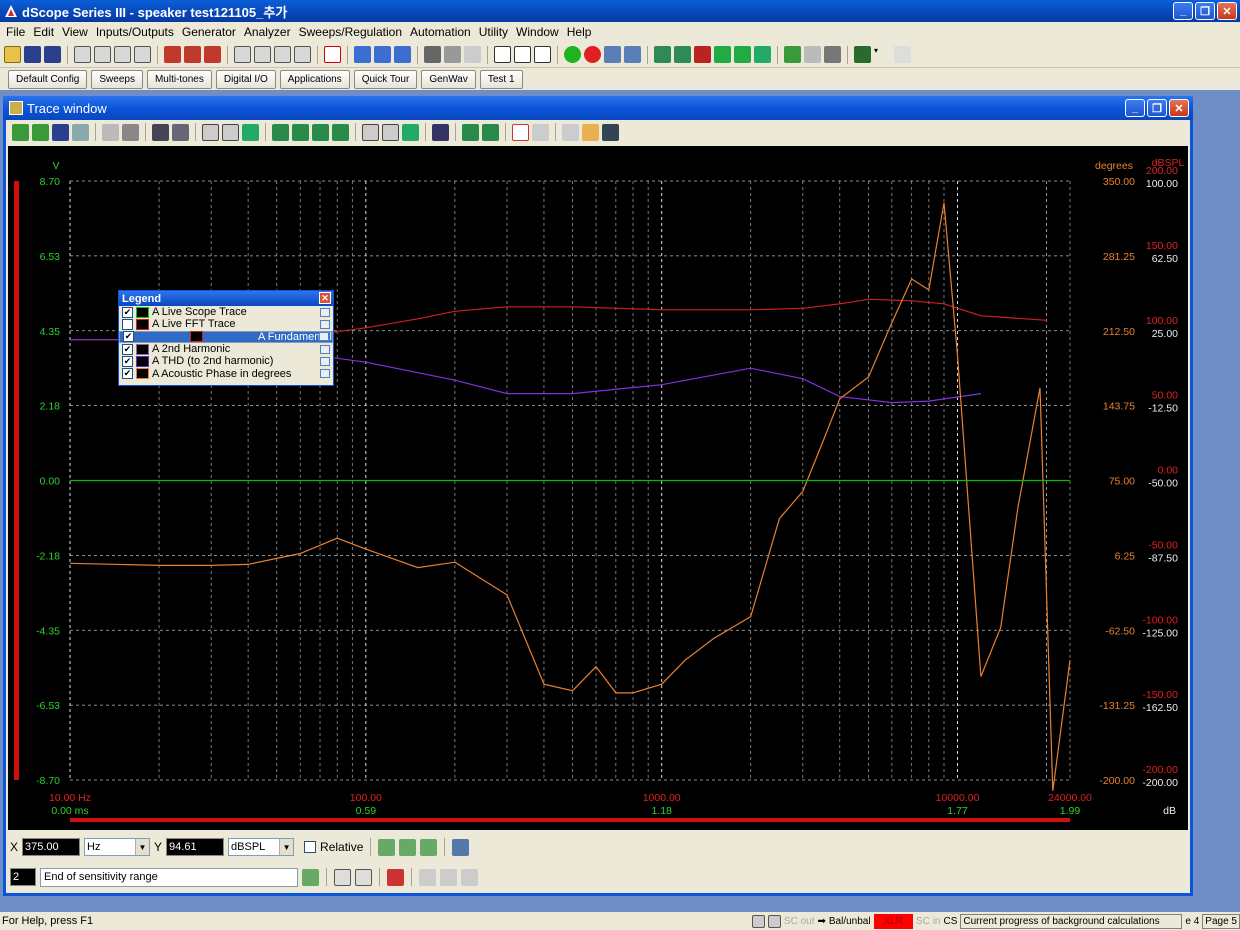 This screenshot has height=930, width=1240. What do you see at coordinates (242, 54) in the screenshot?
I see `input-settings-icon` at bounding box center [242, 54].